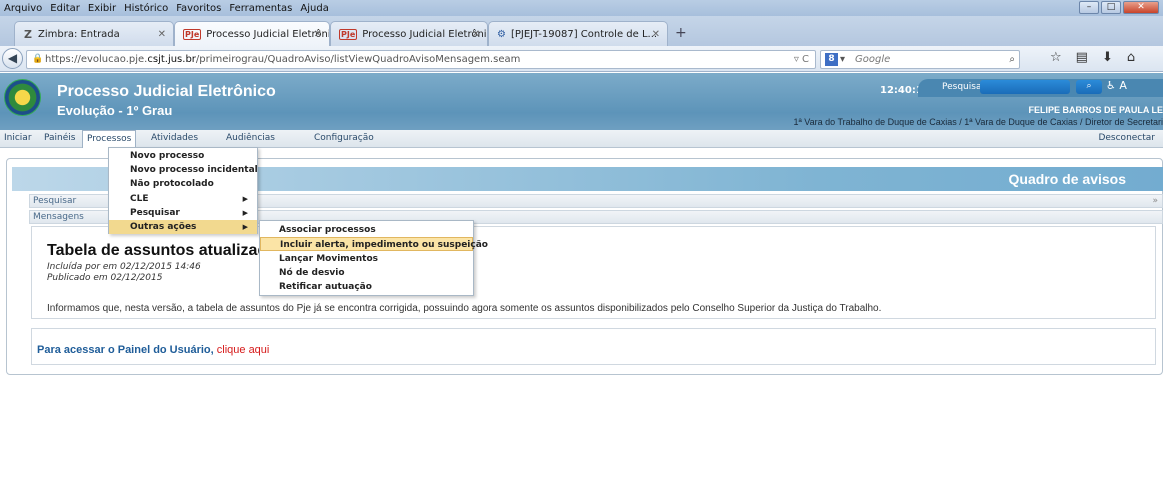 This screenshot has width=1163, height=492. Describe the element at coordinates (171, 59) in the screenshot. I see `url-domain: csjt.jus.br` at that location.